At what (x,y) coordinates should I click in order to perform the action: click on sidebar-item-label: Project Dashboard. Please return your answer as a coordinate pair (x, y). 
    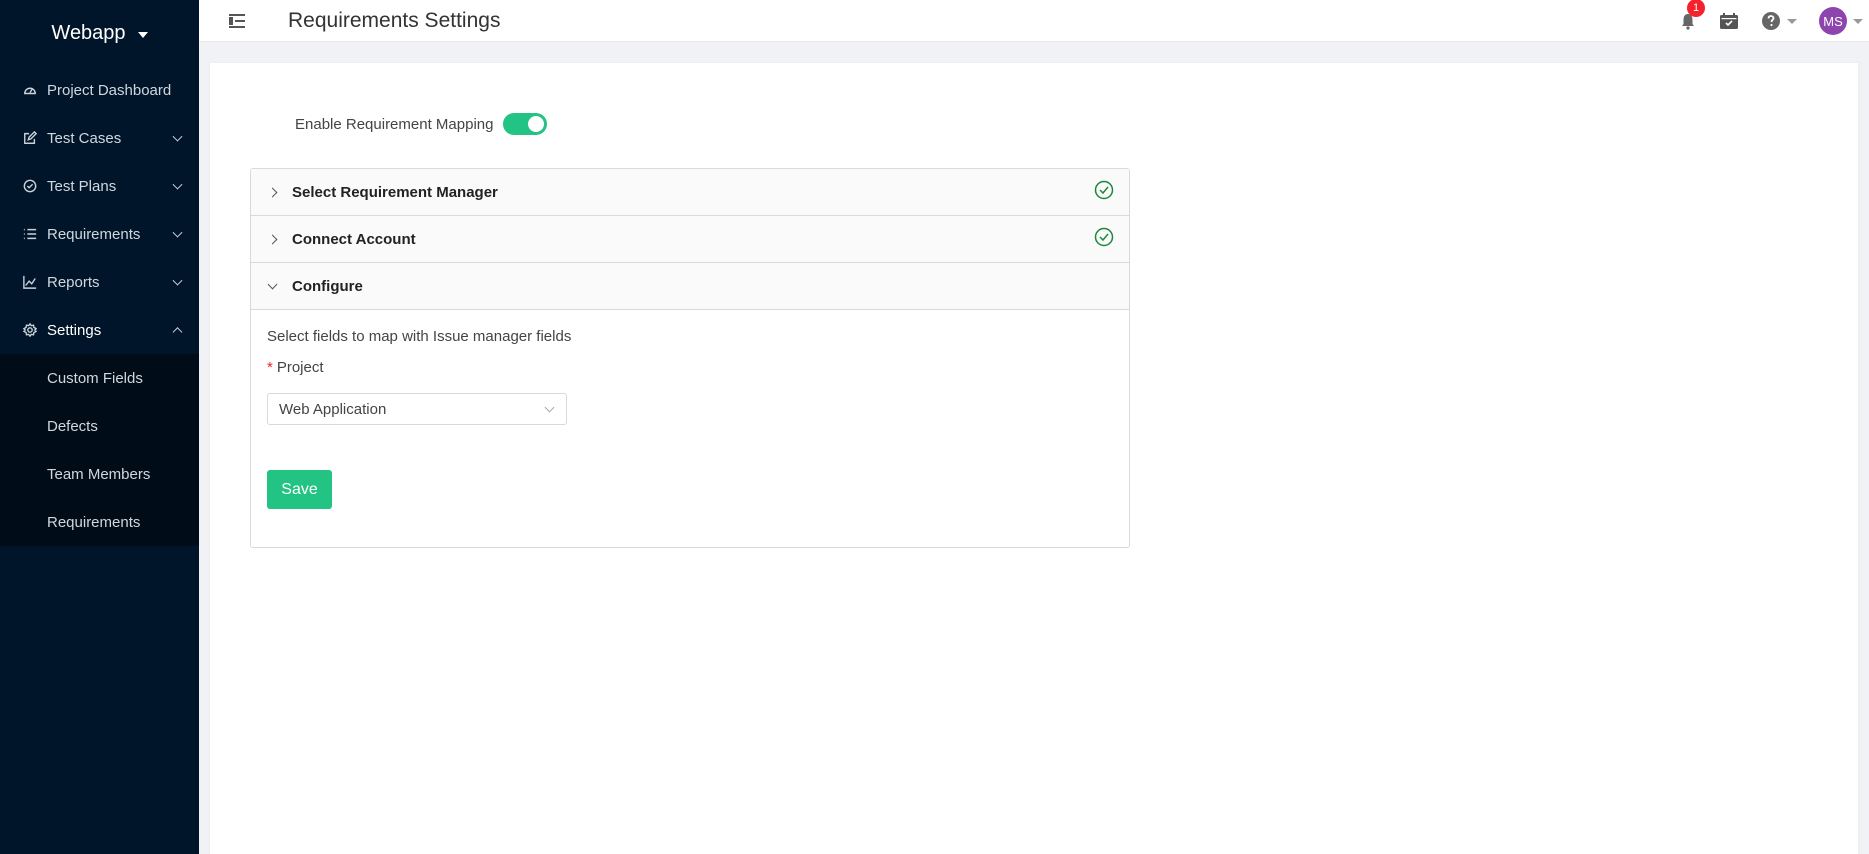
    Looking at the image, I should click on (109, 90).